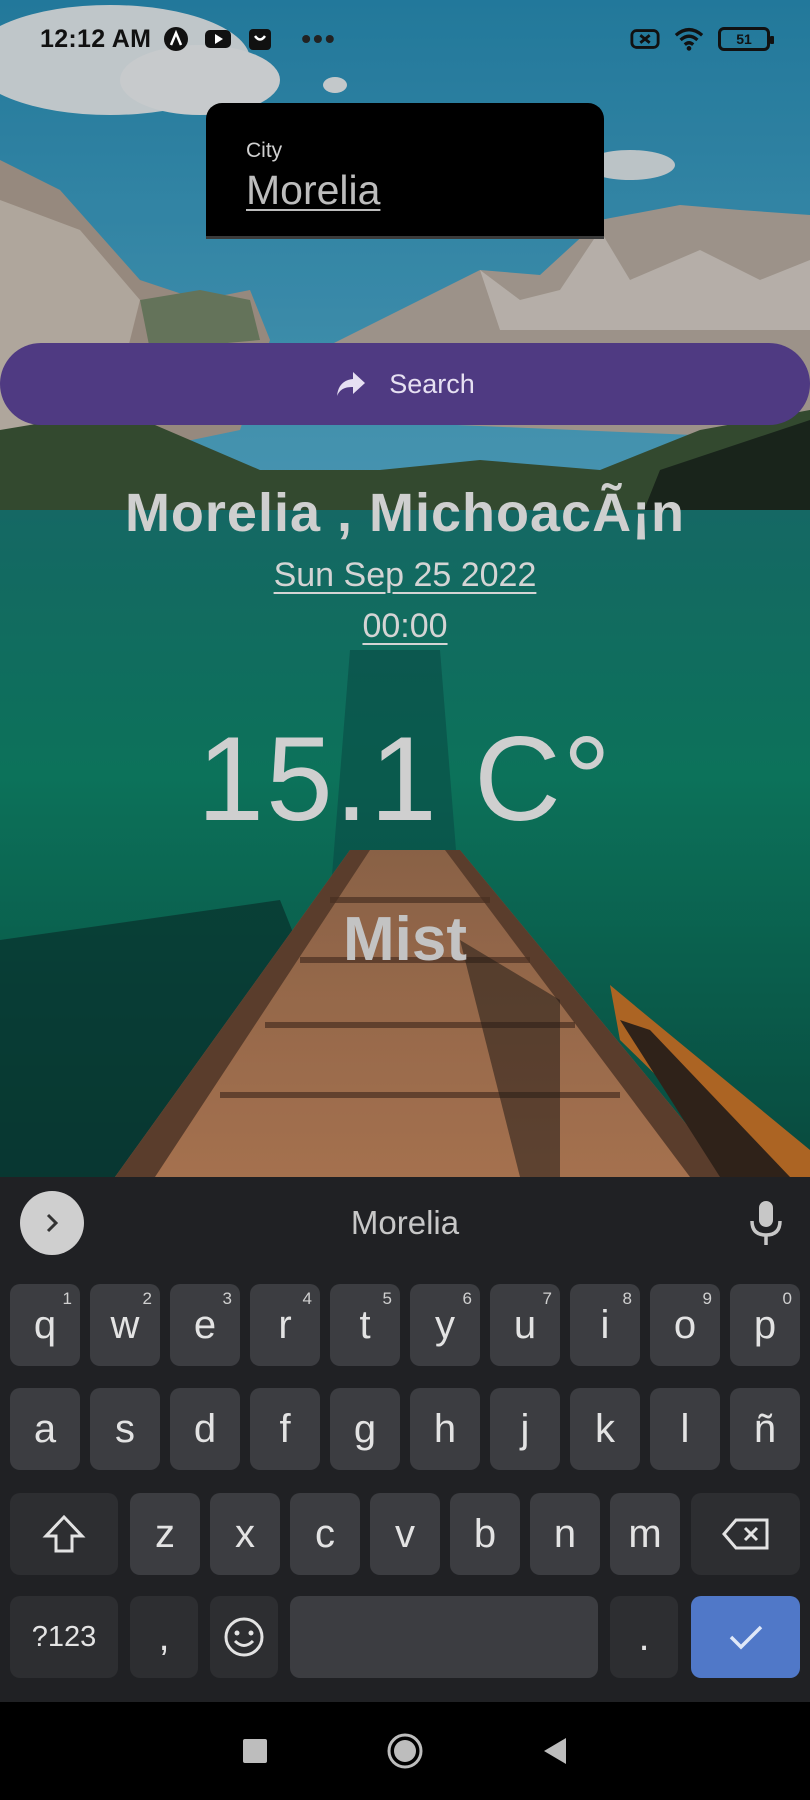 This screenshot has height=1800, width=810. What do you see at coordinates (707, 1298) in the screenshot?
I see `key-hint: 9` at bounding box center [707, 1298].